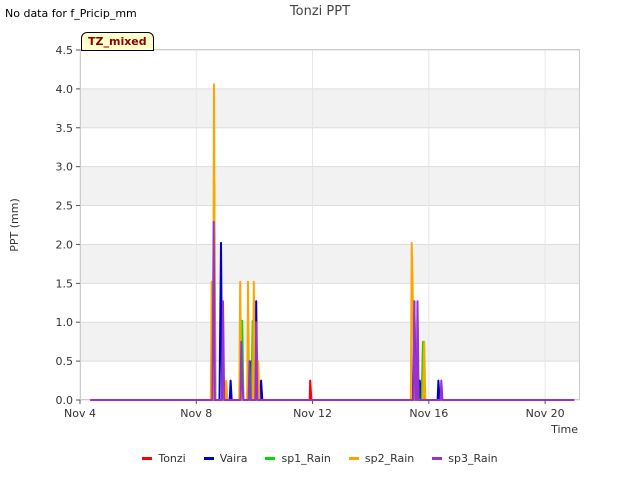  I want to click on y-tick-label: 1.5, so click(65, 283).